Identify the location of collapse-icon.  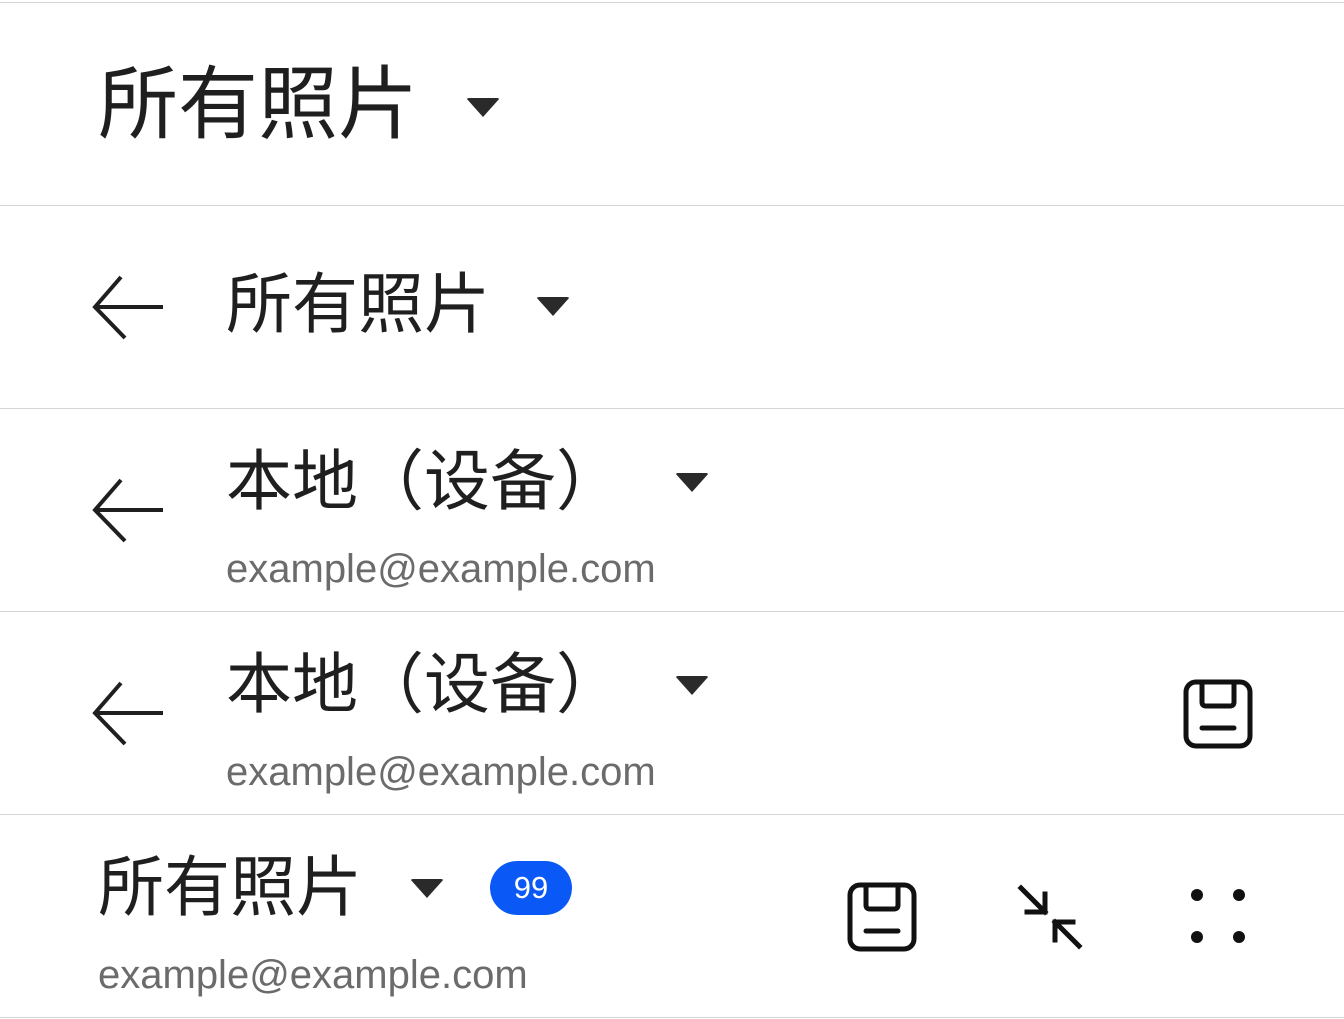
(1050, 917).